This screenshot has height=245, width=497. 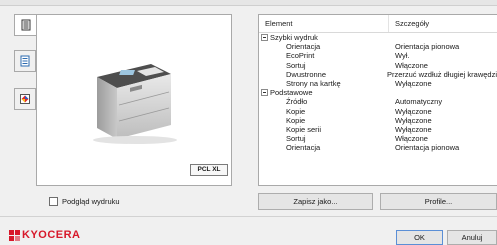 What do you see at coordinates (248, 3) in the screenshot?
I see `top-edge` at bounding box center [248, 3].